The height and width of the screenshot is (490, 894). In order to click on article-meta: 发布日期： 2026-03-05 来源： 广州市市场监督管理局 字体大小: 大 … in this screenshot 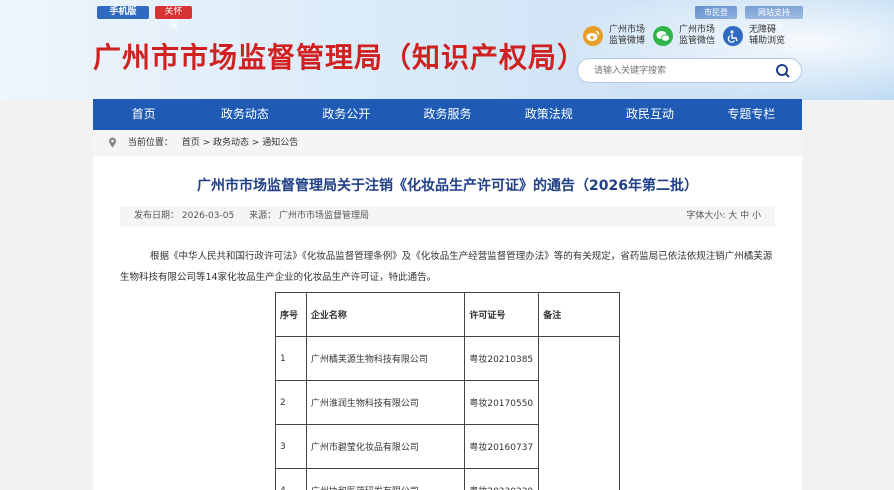, I will do `click(447, 216)`.